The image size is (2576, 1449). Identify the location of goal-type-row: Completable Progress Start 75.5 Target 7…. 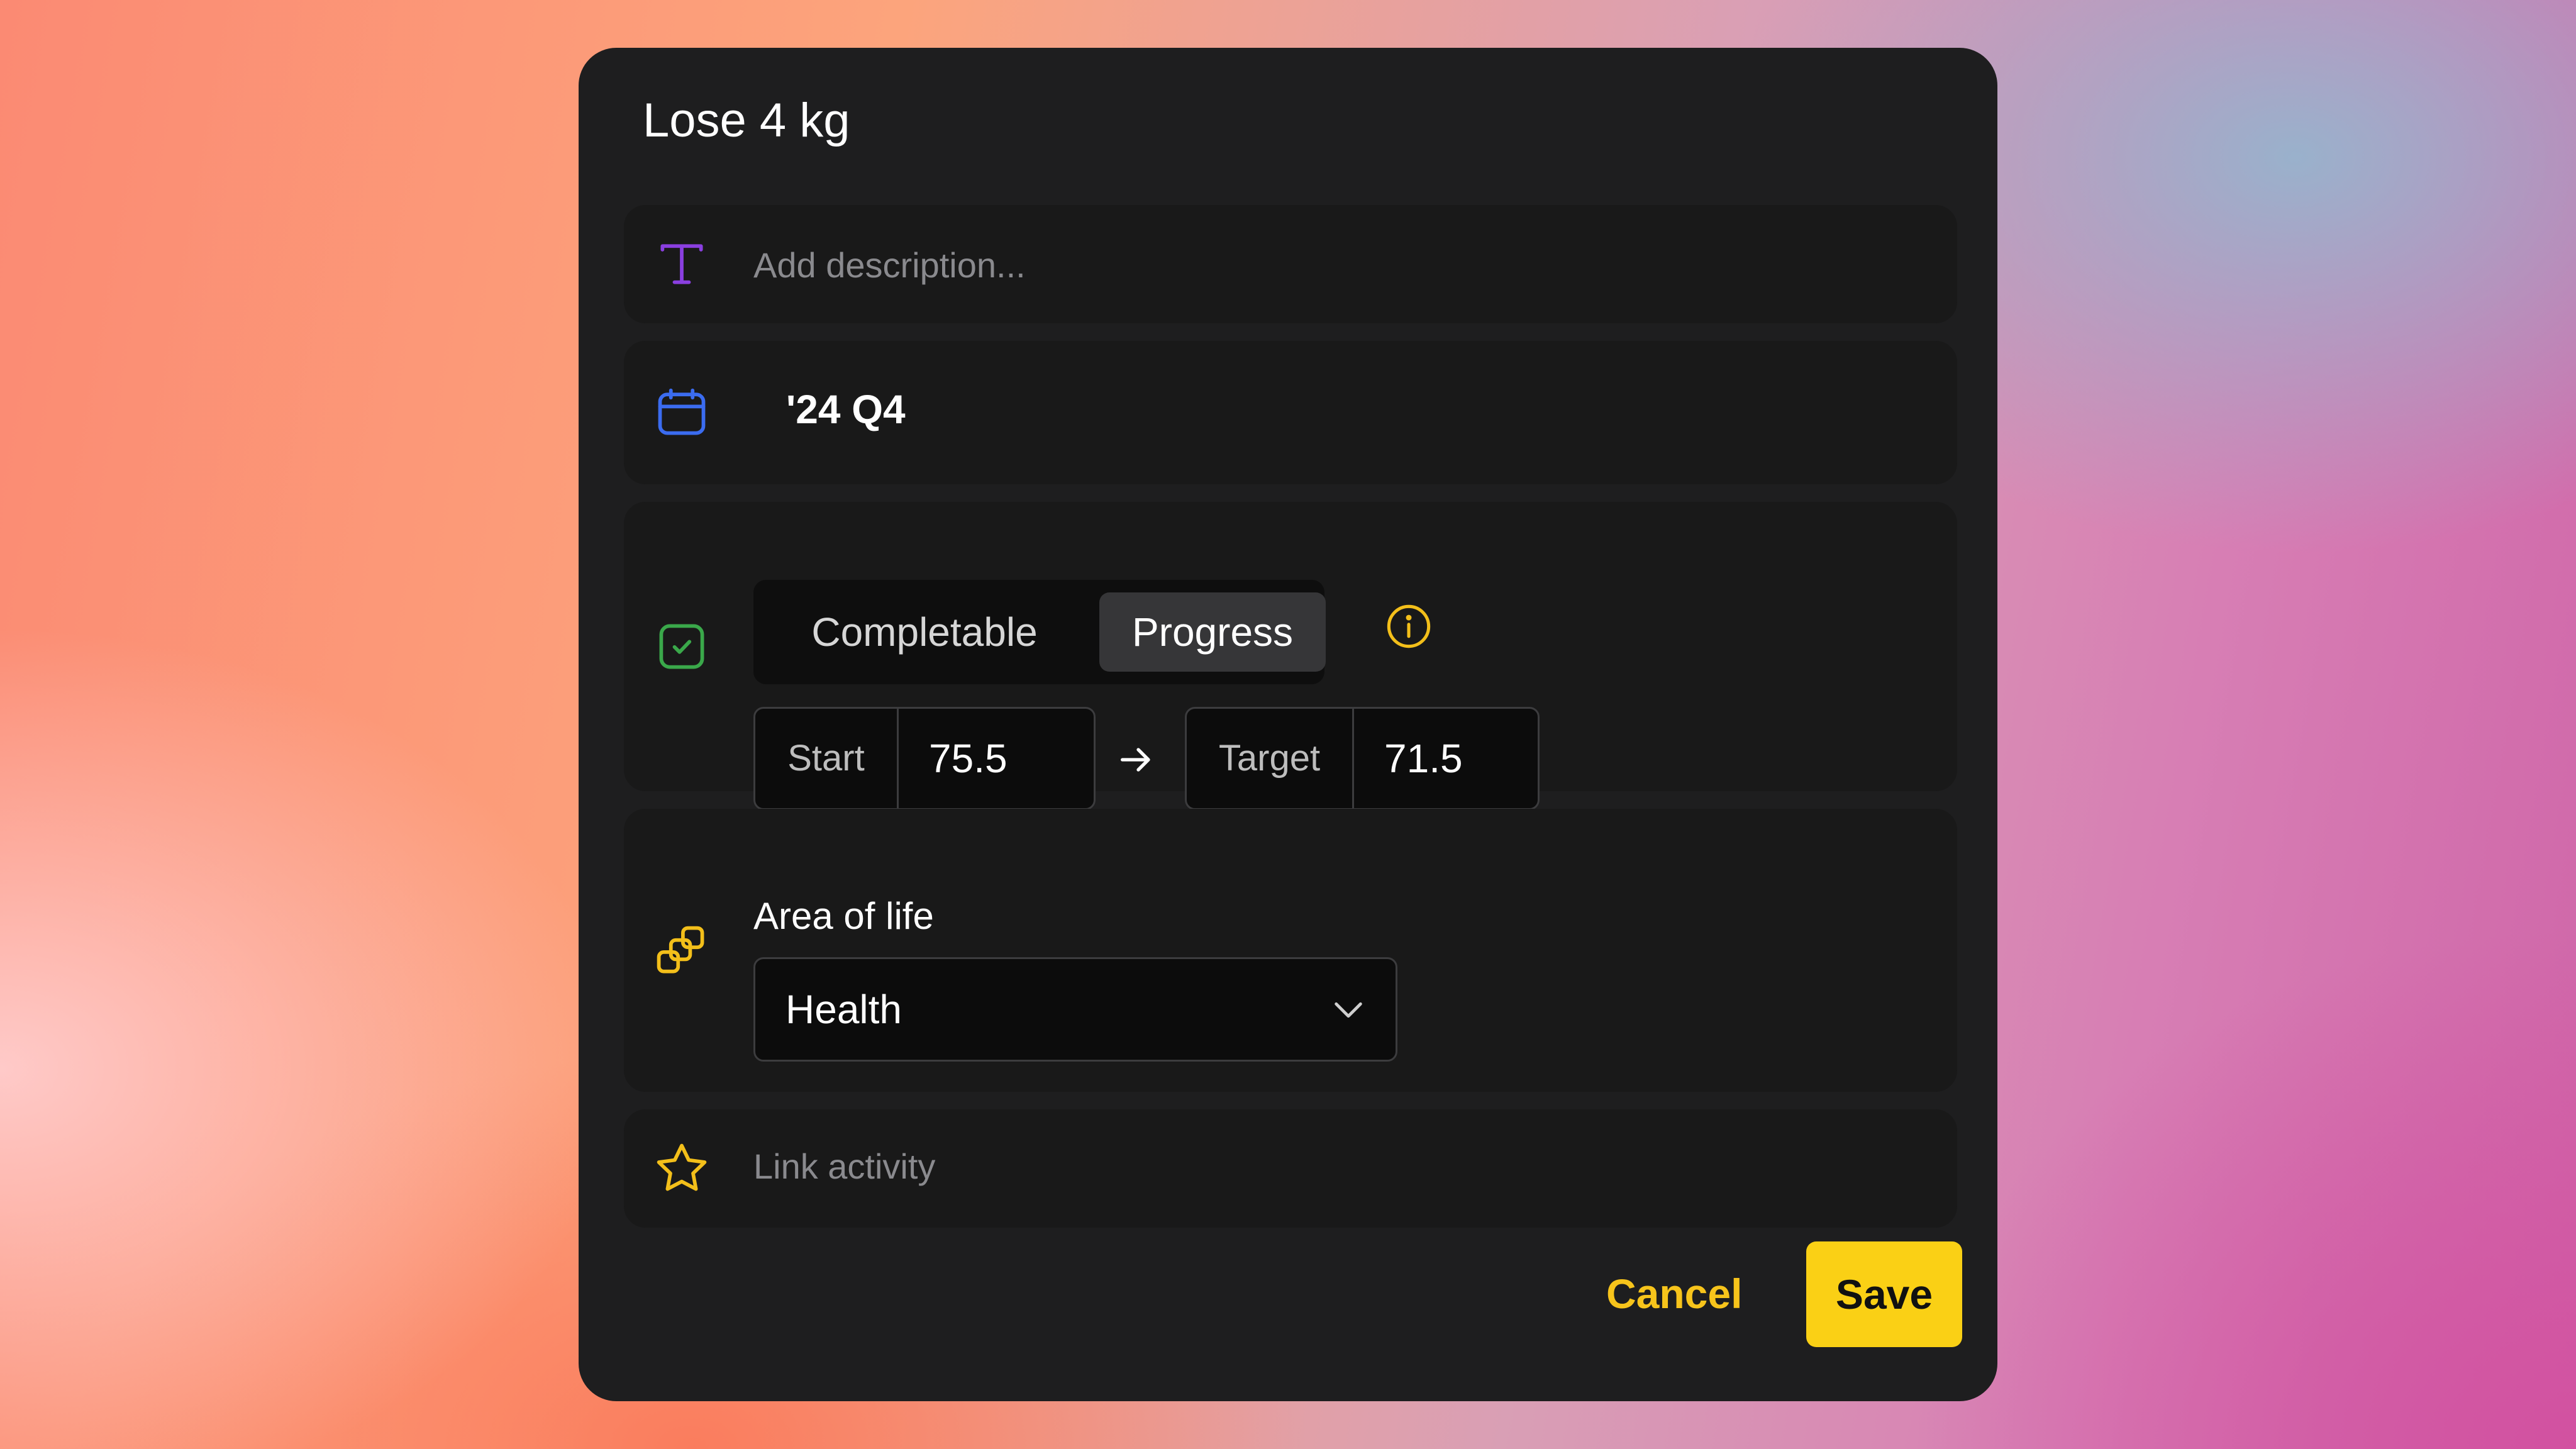
(1290, 656).